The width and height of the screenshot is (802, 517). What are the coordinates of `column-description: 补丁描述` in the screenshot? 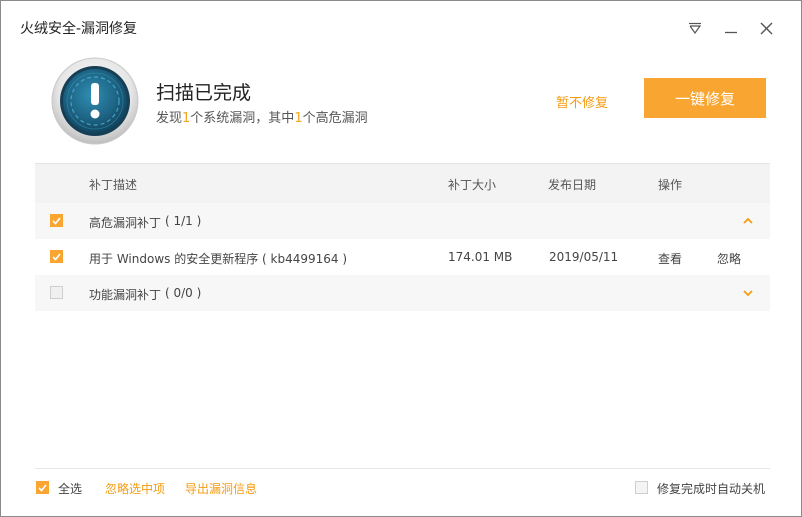 It's located at (113, 185).